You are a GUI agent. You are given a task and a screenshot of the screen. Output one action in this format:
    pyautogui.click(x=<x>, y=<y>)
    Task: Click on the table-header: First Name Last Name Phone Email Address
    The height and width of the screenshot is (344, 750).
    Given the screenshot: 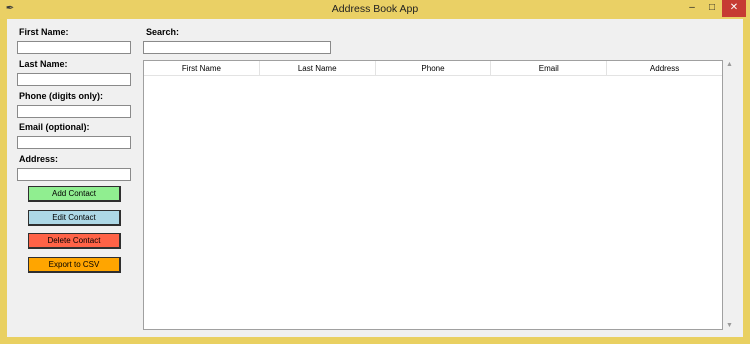 What is the action you would take?
    pyautogui.click(x=433, y=68)
    